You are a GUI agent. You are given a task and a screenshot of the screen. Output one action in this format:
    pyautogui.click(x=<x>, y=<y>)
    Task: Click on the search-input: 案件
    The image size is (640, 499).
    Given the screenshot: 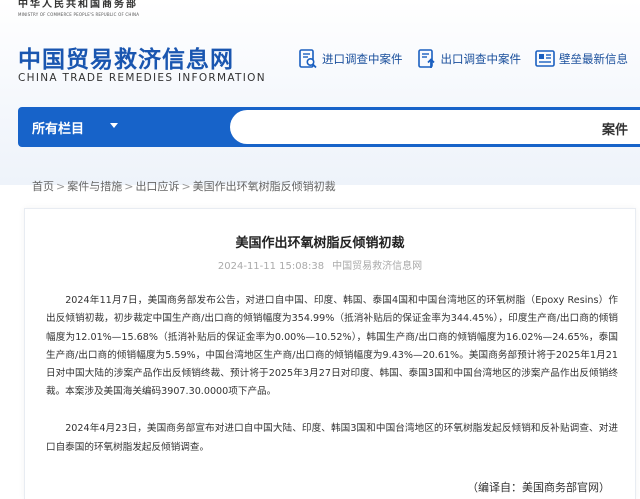 What is the action you would take?
    pyautogui.click(x=435, y=127)
    